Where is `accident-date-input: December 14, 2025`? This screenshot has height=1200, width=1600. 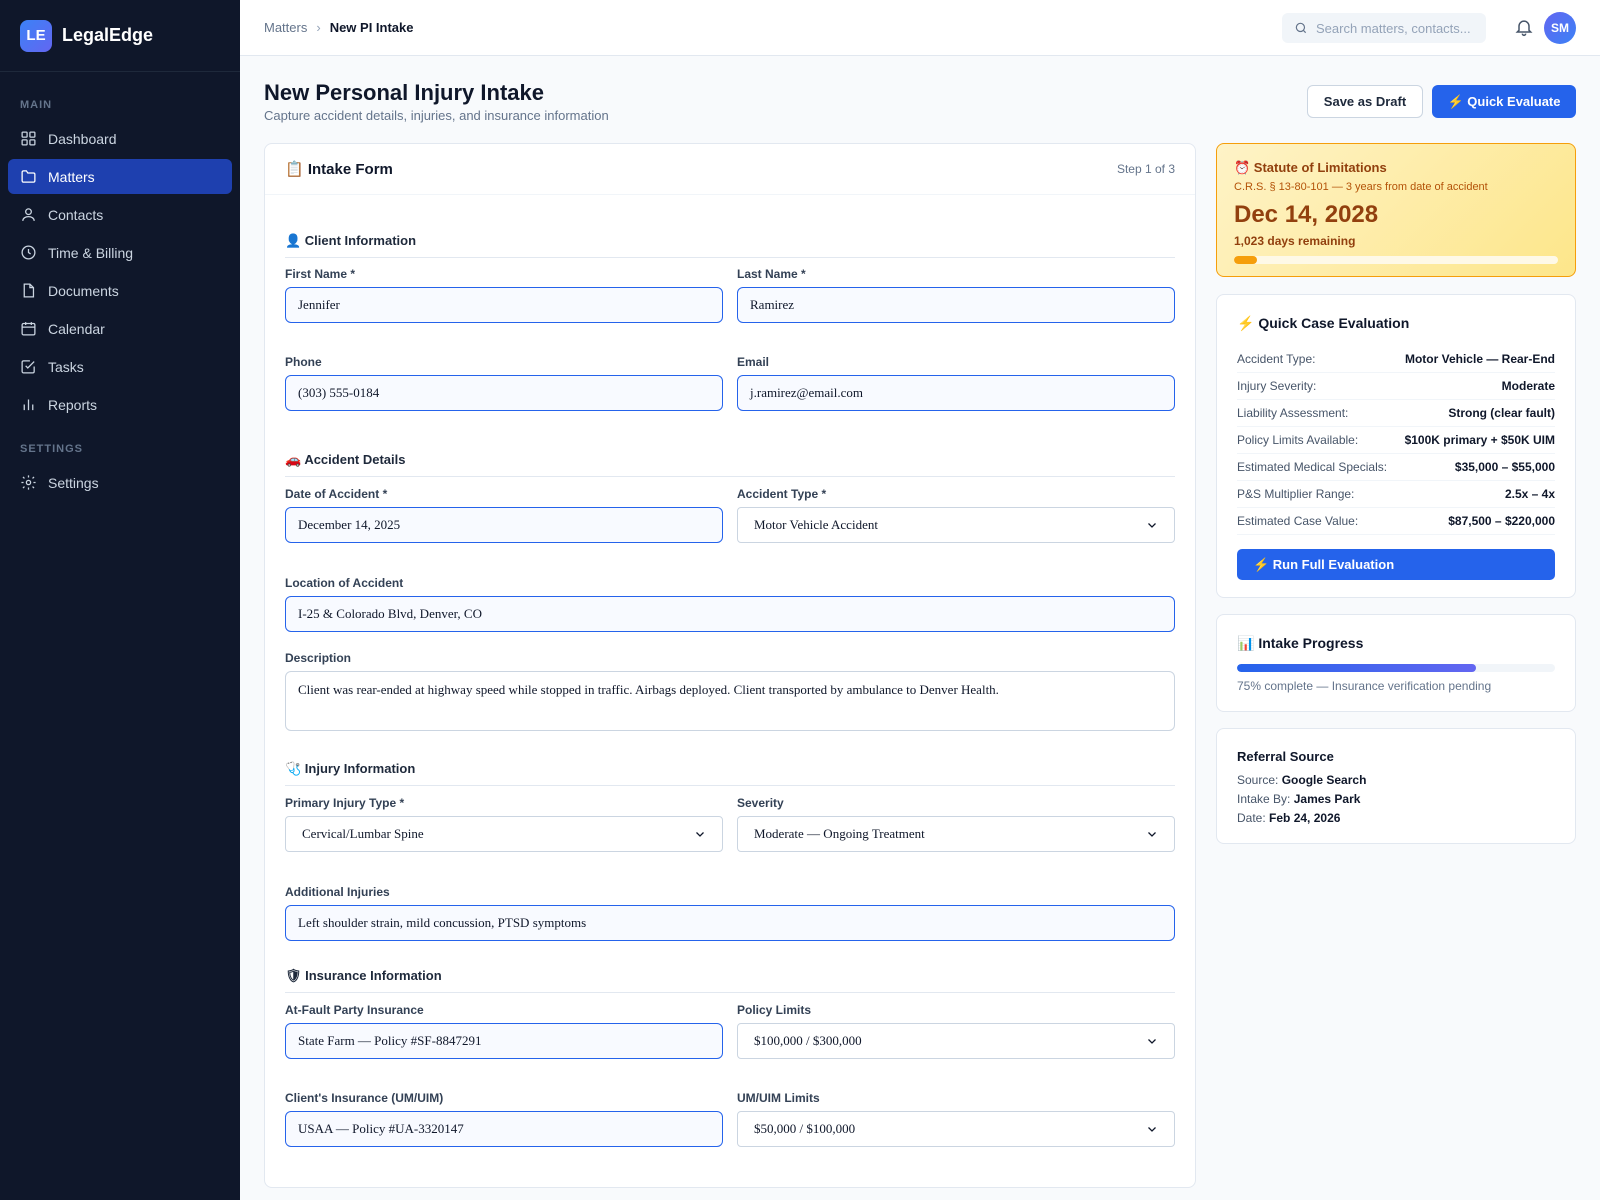
accident-date-input: December 14, 2025 is located at coordinates (504, 525).